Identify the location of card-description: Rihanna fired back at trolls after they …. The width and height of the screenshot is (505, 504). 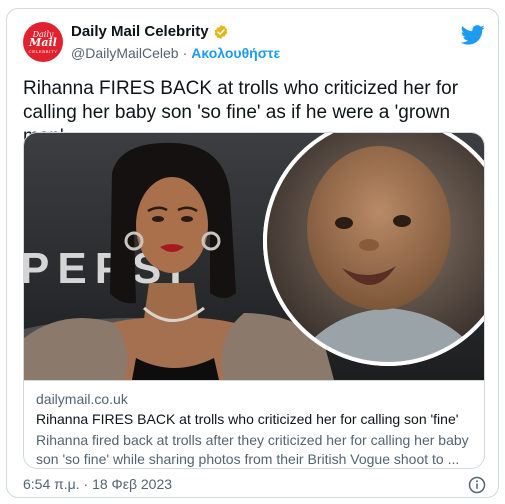
(252, 449).